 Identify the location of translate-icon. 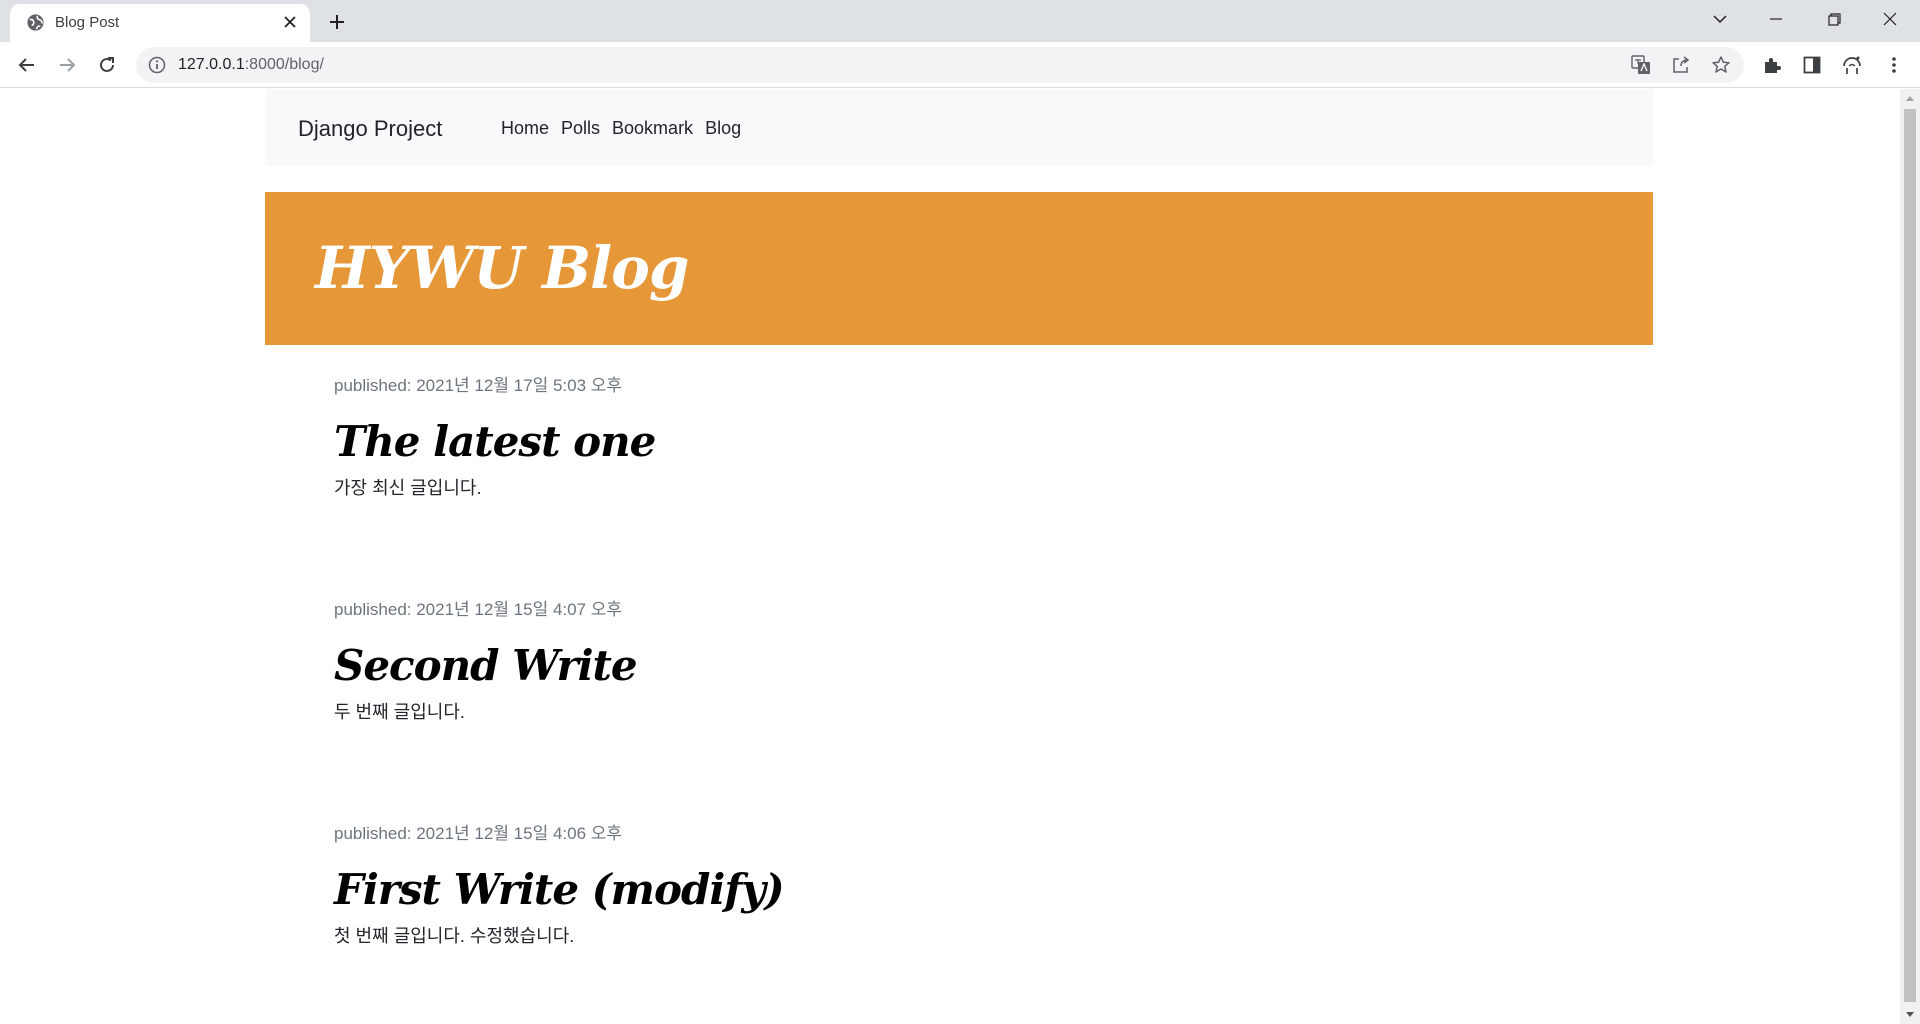
(1641, 65).